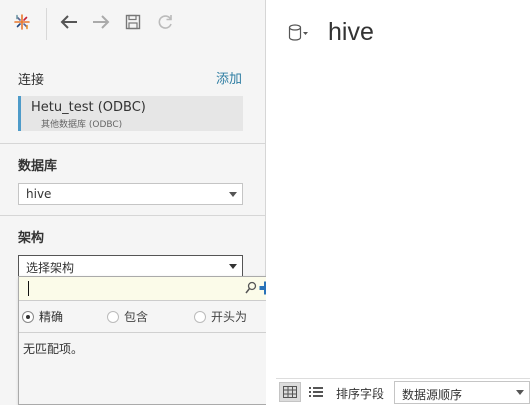  Describe the element at coordinates (290, 392) in the screenshot. I see `grid-view-icon` at that location.